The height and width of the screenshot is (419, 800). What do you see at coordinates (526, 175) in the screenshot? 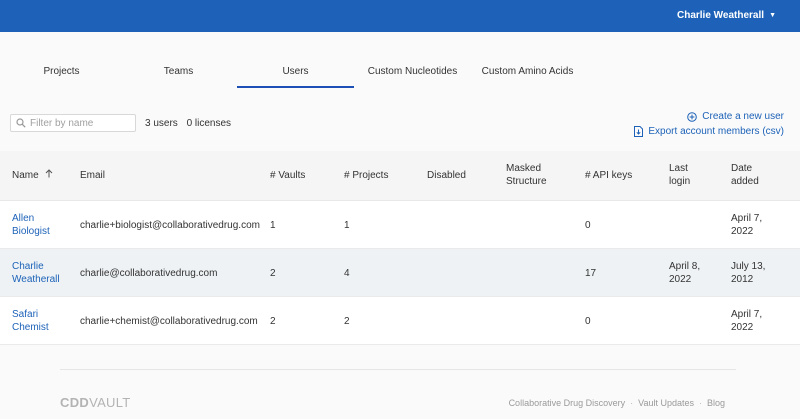
I see `header-masked-structure: Masked Structure` at bounding box center [526, 175].